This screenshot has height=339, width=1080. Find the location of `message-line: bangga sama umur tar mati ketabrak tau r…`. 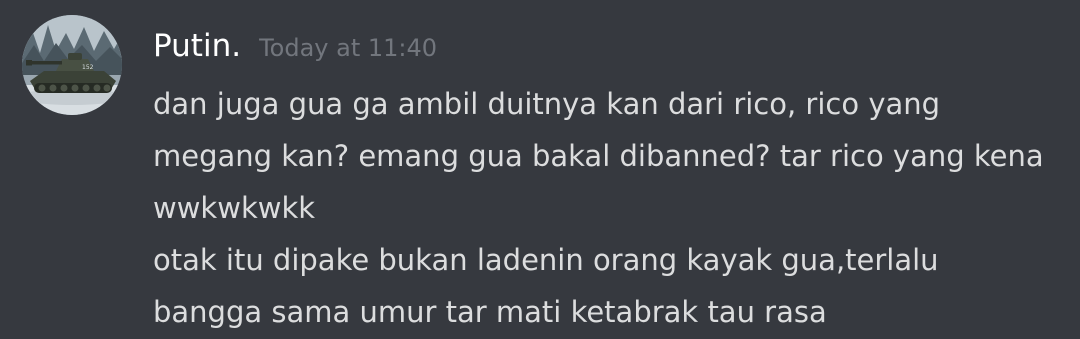

message-line: bangga sama umur tar mati ketabrak tau r… is located at coordinates (490, 312).